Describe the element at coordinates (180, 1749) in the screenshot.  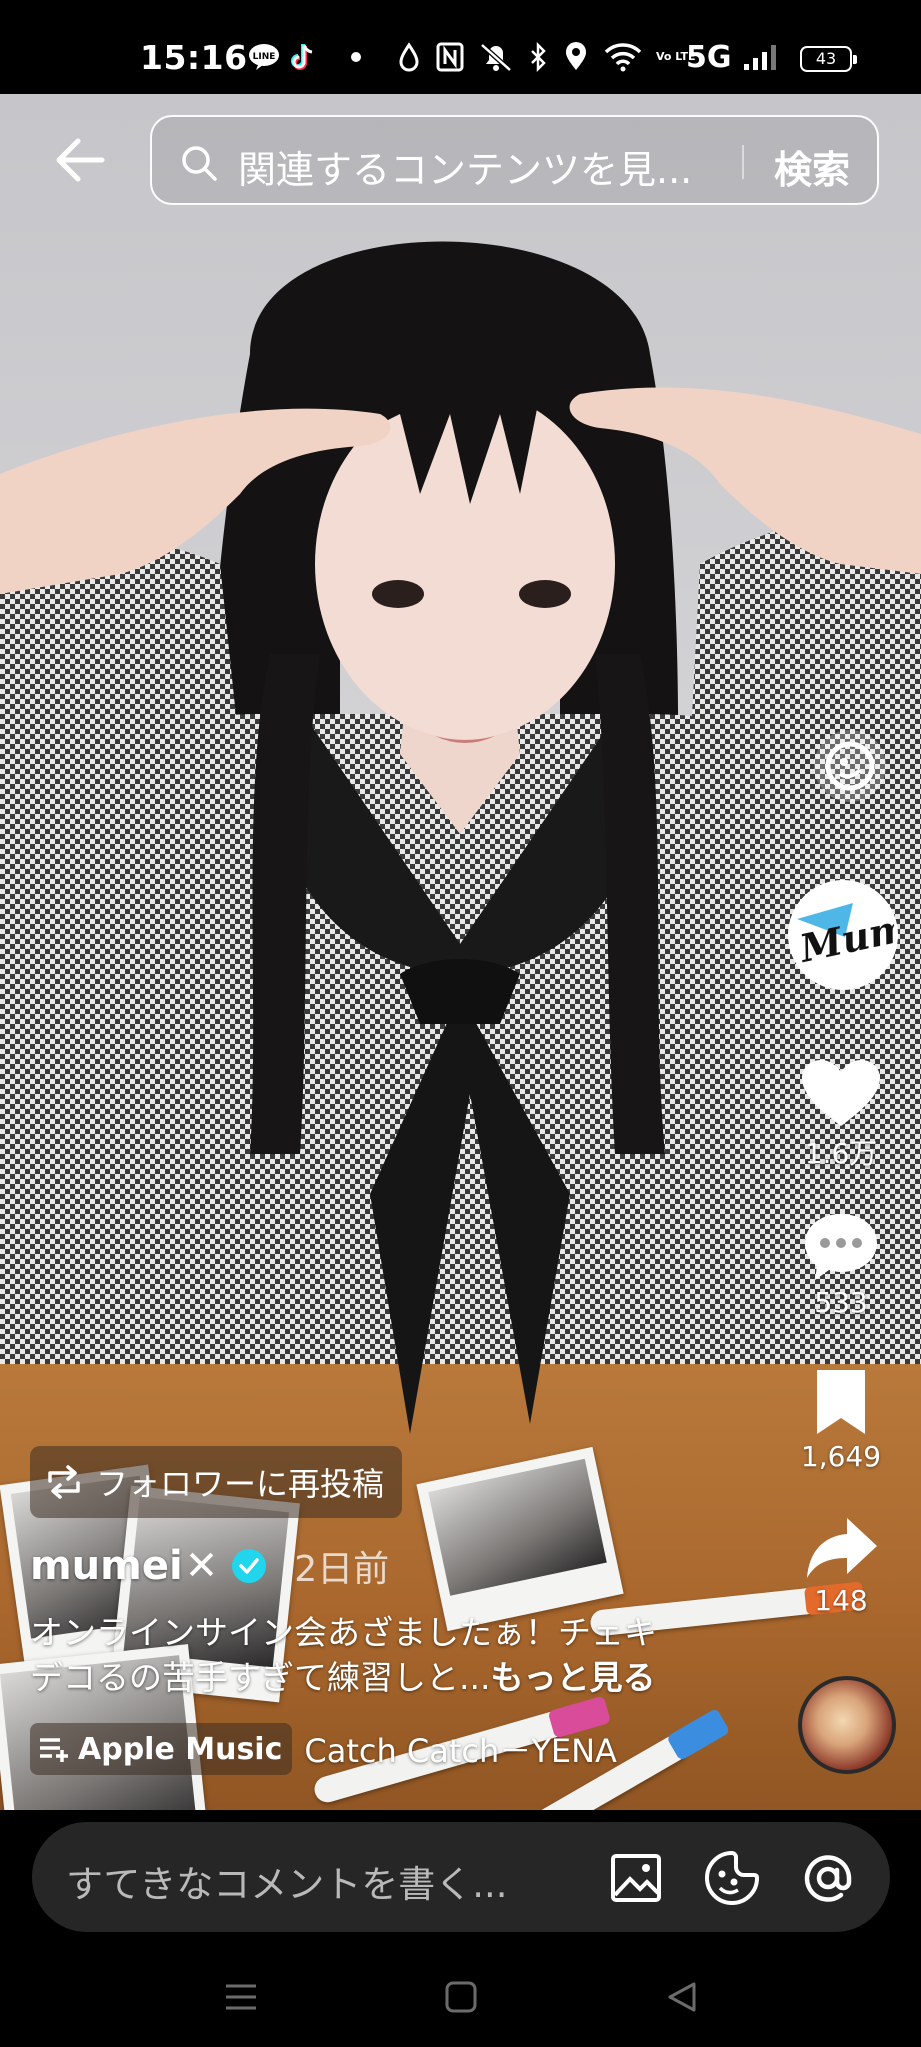
I see `apple-music-label: Apple Music` at that location.